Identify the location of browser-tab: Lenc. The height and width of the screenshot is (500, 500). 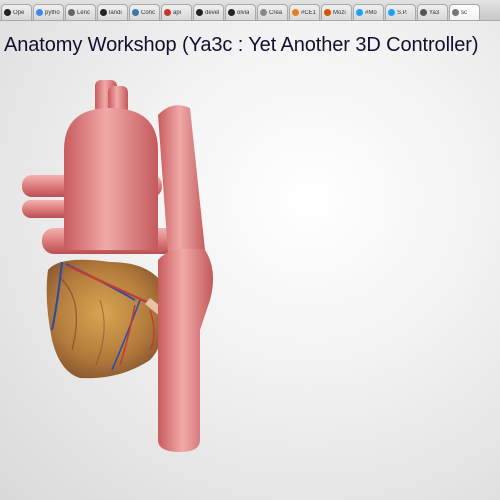
(80, 12).